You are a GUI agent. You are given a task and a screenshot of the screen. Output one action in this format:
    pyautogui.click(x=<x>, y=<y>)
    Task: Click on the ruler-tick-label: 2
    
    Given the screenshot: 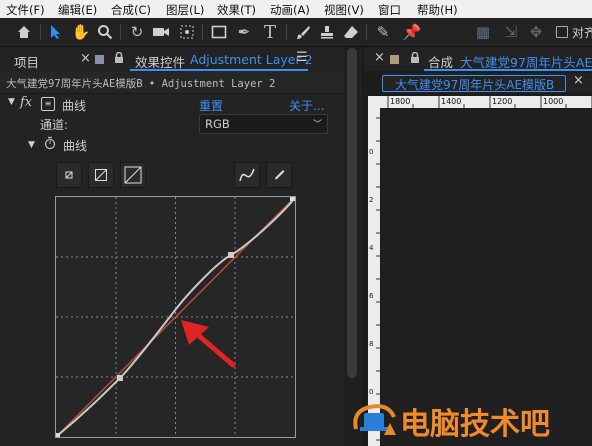 What is the action you would take?
    pyautogui.click(x=371, y=200)
    